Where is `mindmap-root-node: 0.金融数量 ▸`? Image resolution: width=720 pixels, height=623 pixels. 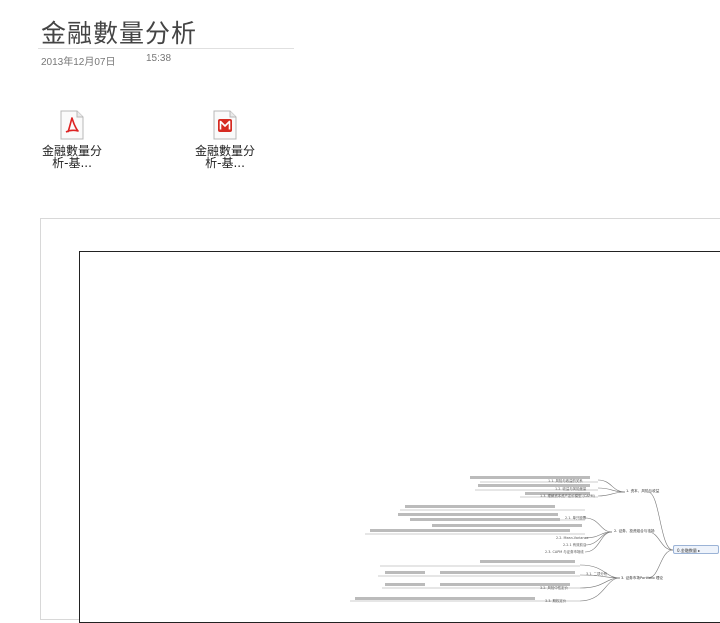
mindmap-root-node: 0.金融数量 ▸ is located at coordinates (696, 549).